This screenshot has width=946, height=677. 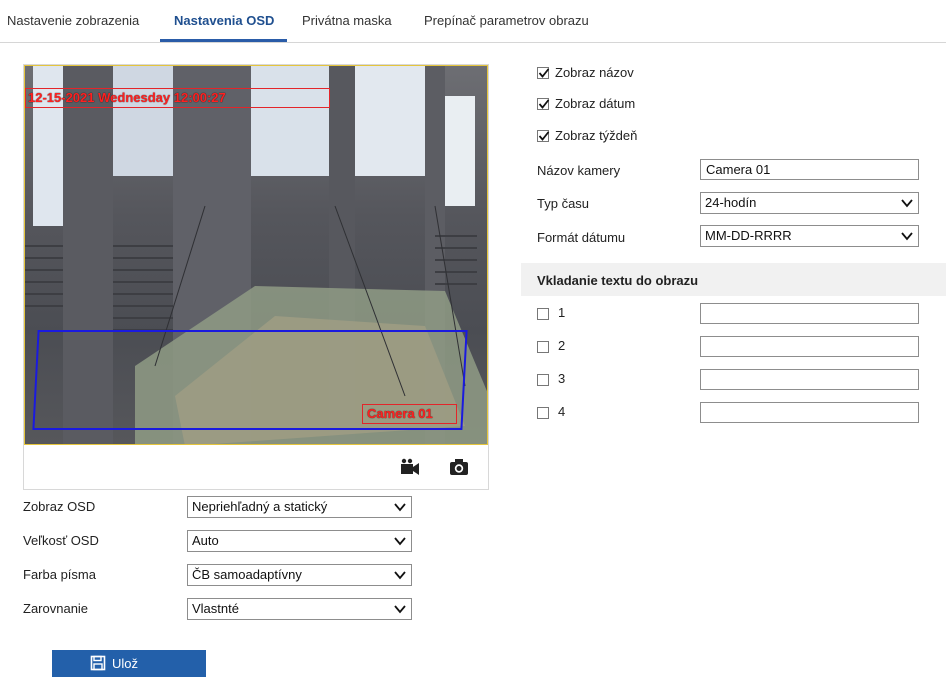 I want to click on osd-mode-select: Nepriehľadný a statický, so click(x=299, y=507).